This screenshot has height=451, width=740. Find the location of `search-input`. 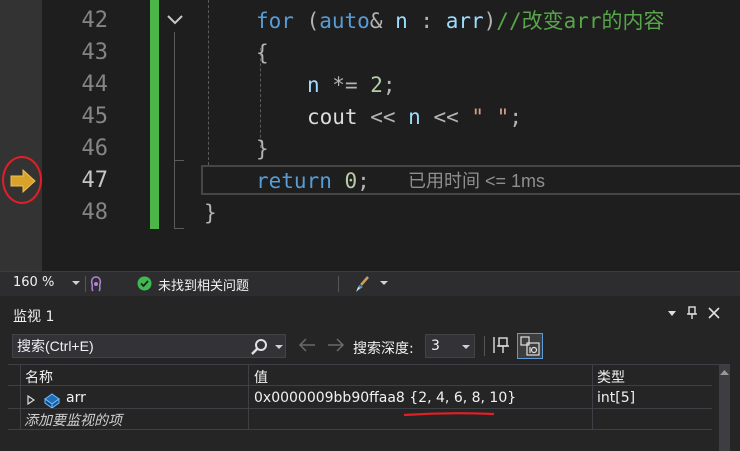

search-input is located at coordinates (132, 346).